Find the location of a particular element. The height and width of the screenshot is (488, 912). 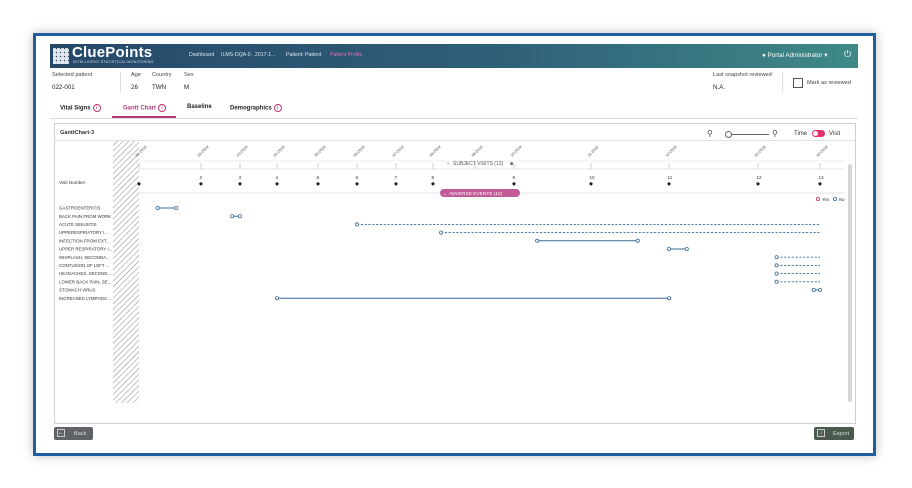

visit-number-label: 4 is located at coordinates (277, 177).